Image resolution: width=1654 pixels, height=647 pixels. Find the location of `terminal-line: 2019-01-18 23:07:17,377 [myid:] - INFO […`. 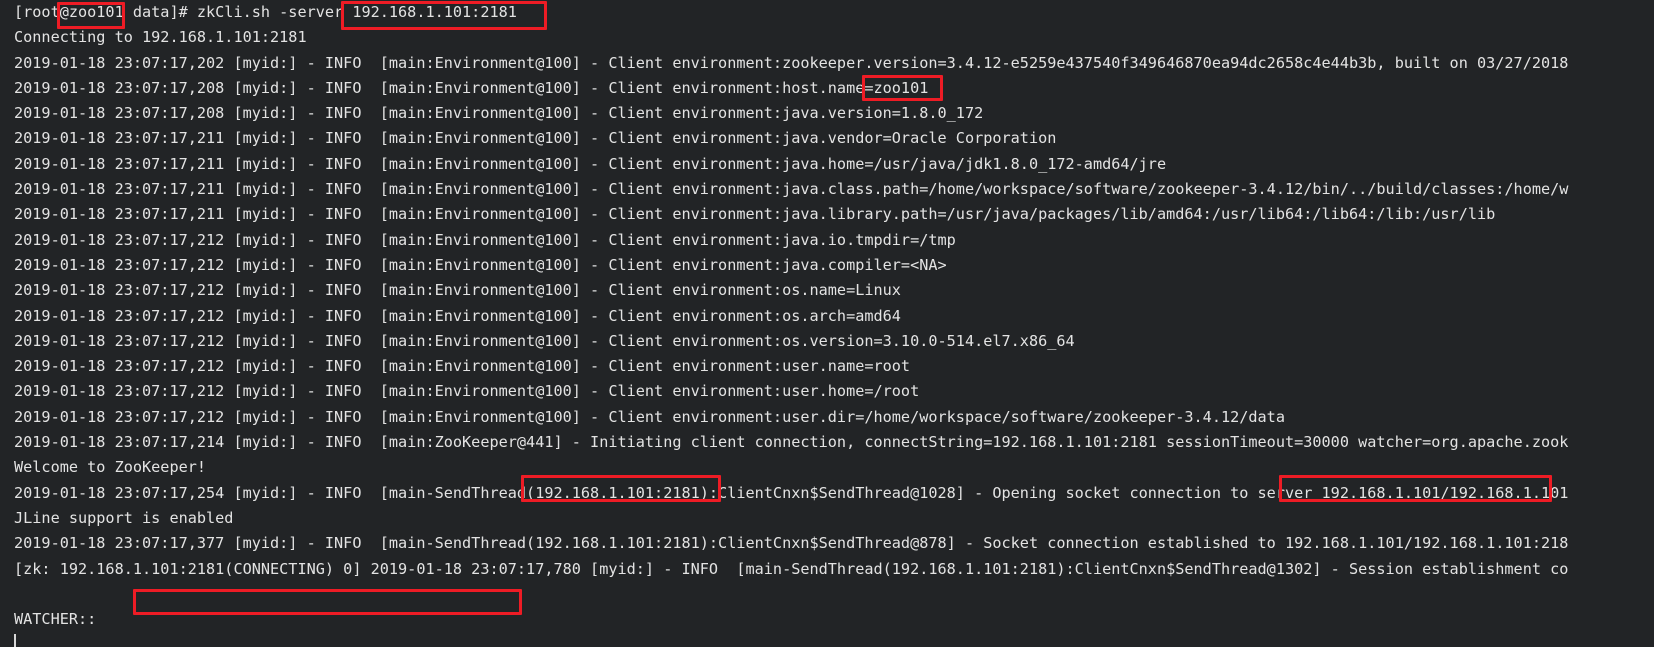

terminal-line: 2019-01-18 23:07:17,377 [myid:] - INFO [… is located at coordinates (791, 543).